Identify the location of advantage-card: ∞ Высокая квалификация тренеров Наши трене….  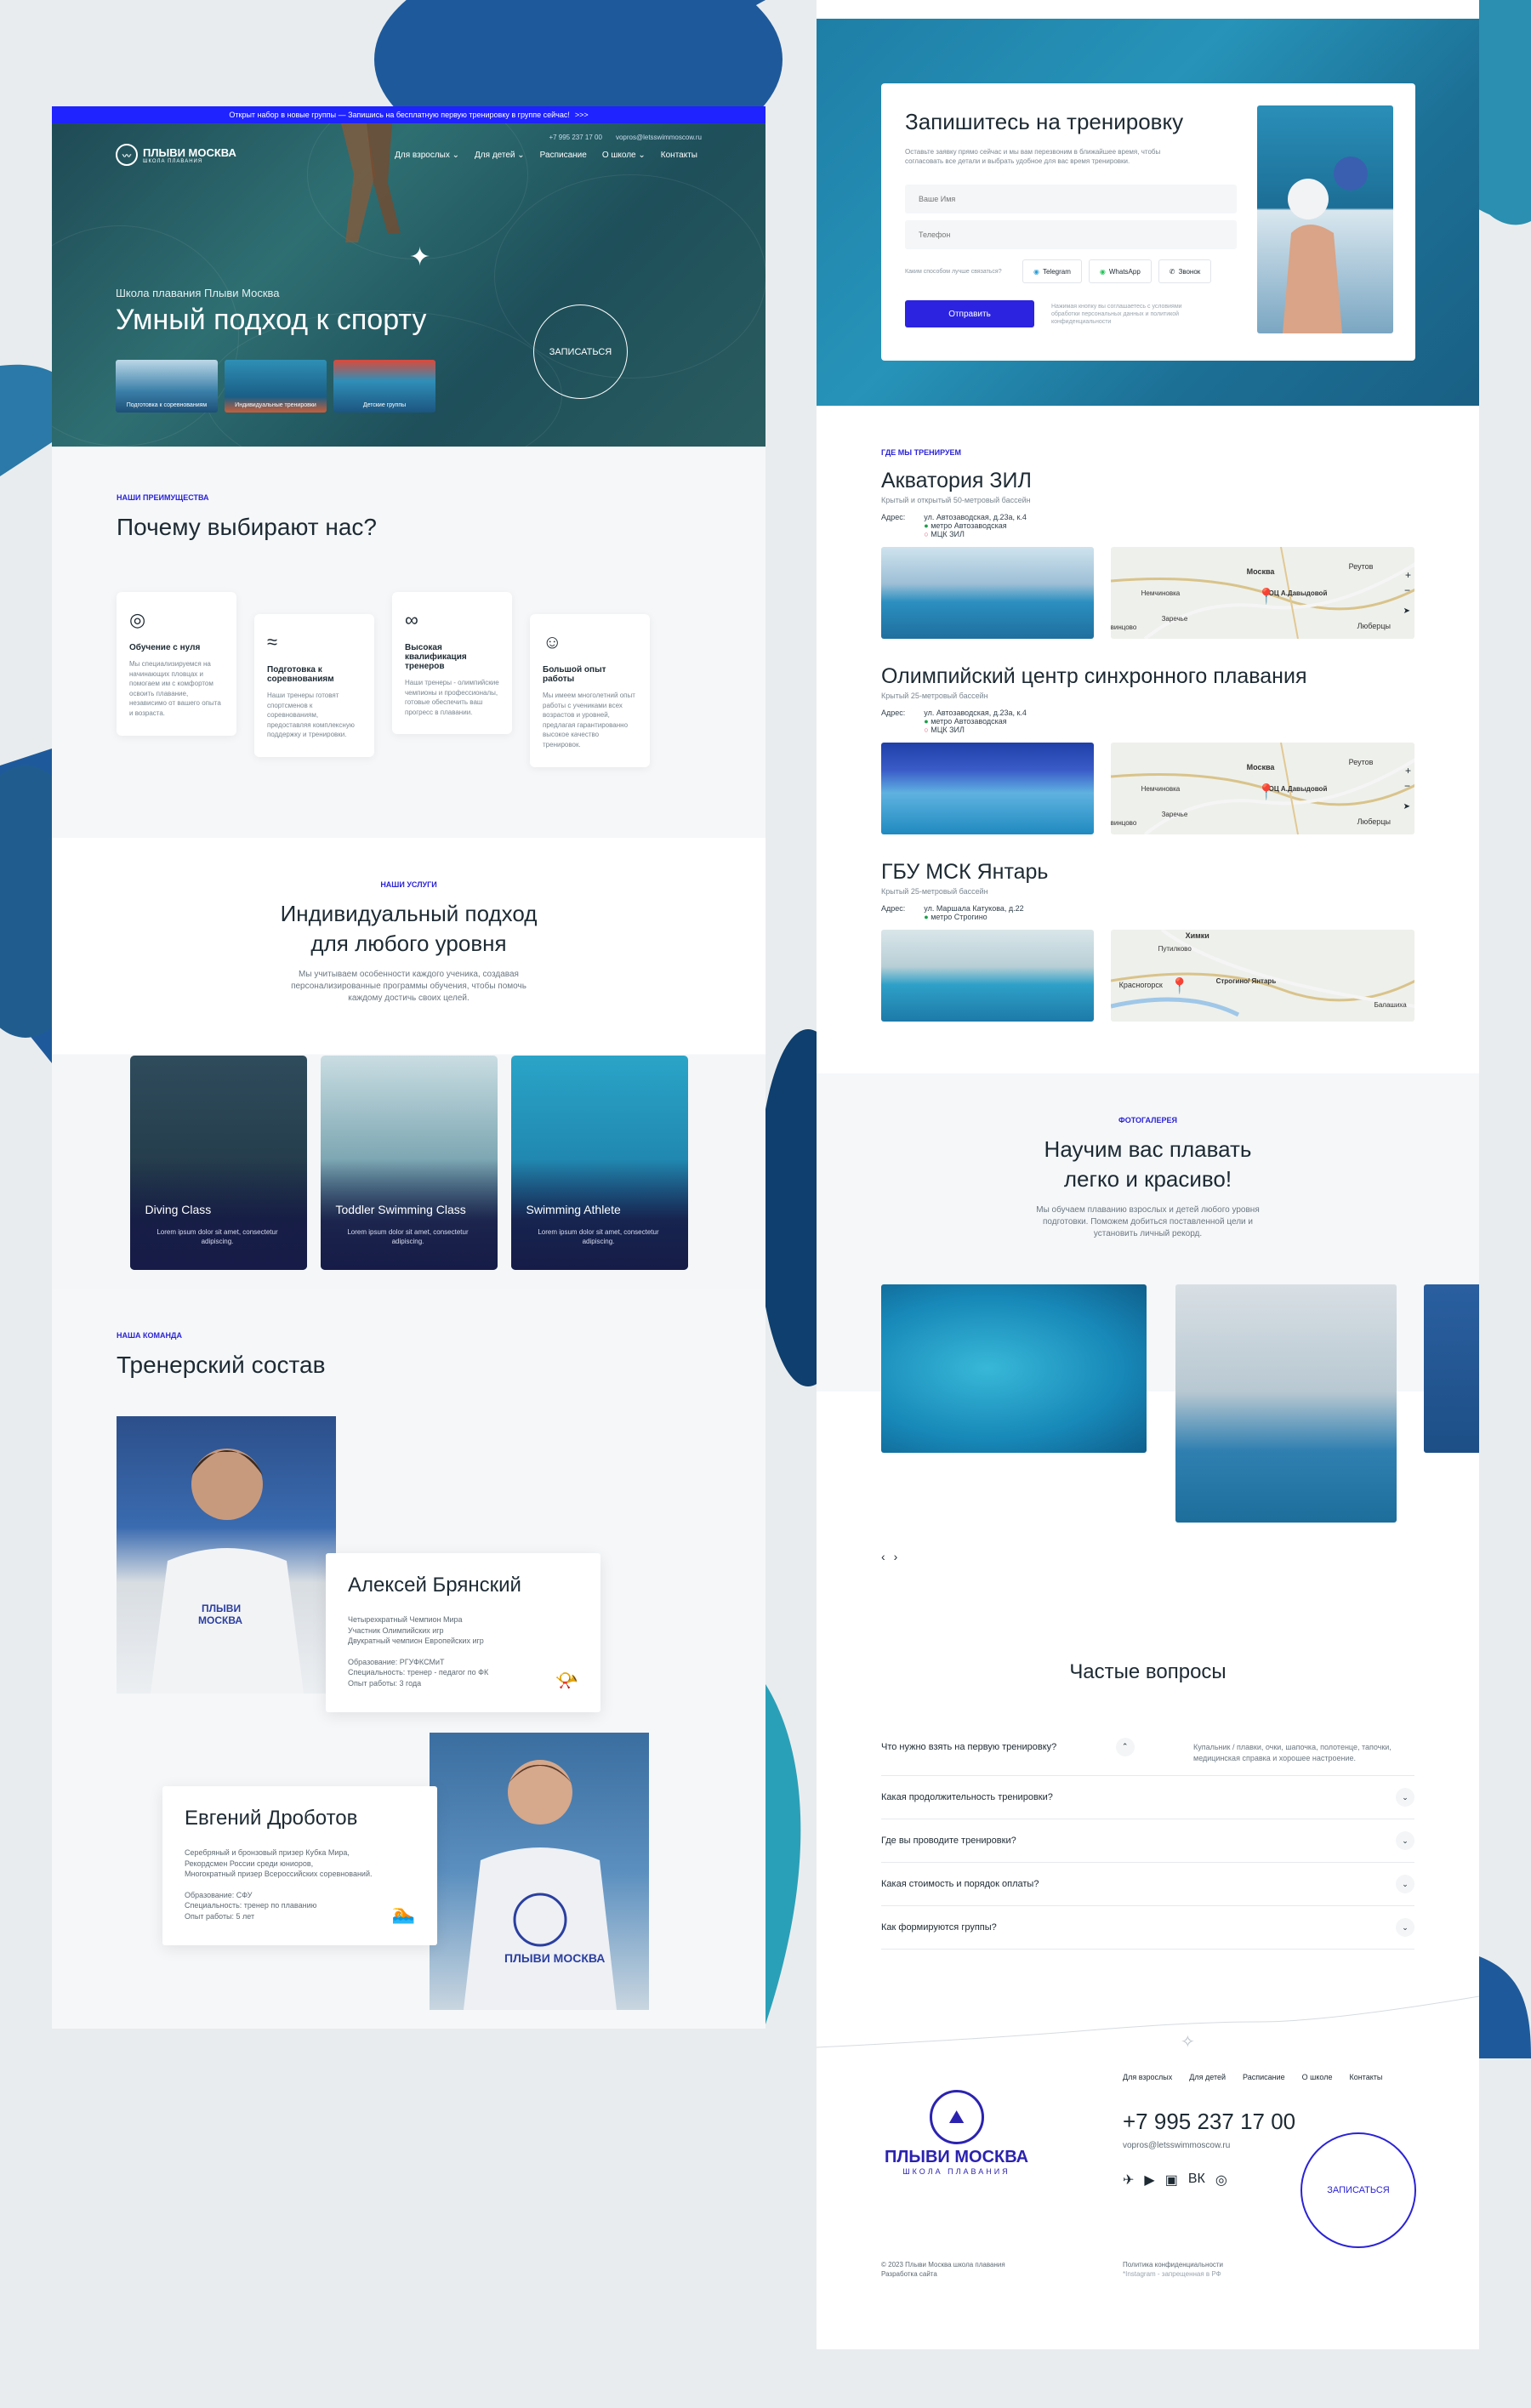
(452, 664).